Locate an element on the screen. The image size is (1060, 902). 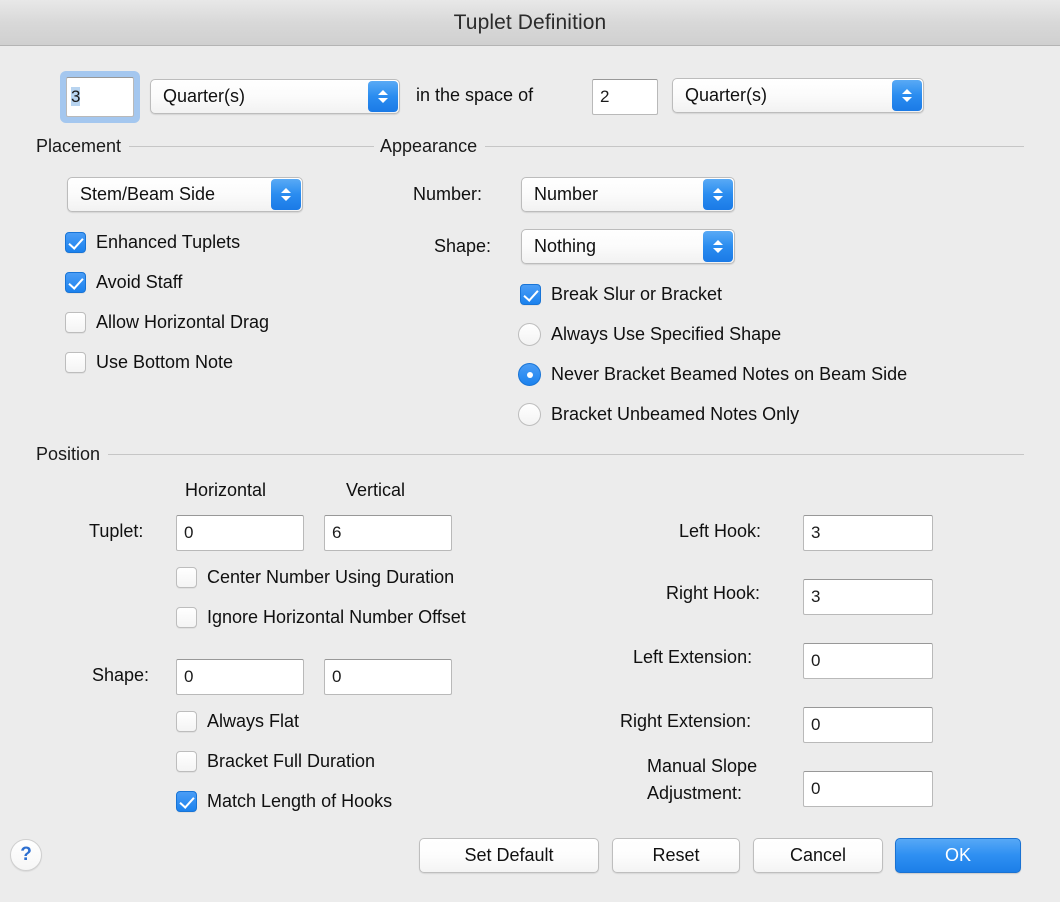
tuplet-count-input: 3 is located at coordinates (100, 97).